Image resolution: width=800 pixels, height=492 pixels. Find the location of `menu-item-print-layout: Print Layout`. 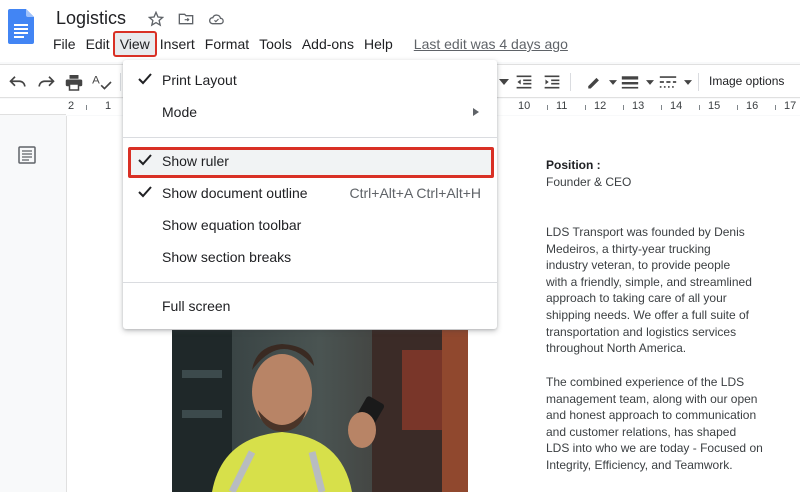

menu-item-print-layout: Print Layout is located at coordinates (310, 80).